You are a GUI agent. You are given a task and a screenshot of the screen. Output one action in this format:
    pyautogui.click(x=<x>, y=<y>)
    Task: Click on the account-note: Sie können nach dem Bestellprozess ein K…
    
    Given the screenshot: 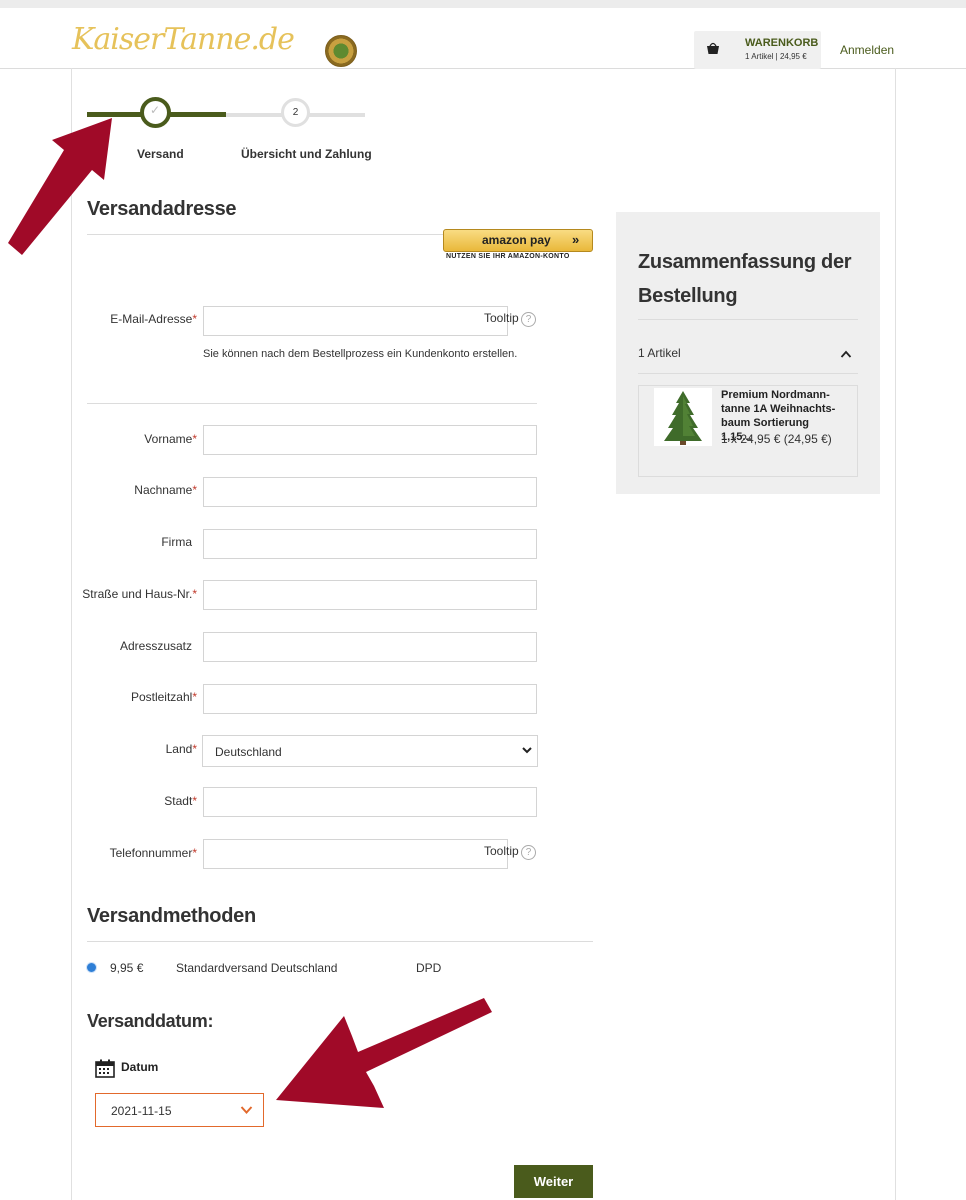 What is the action you would take?
    pyautogui.click(x=360, y=354)
    